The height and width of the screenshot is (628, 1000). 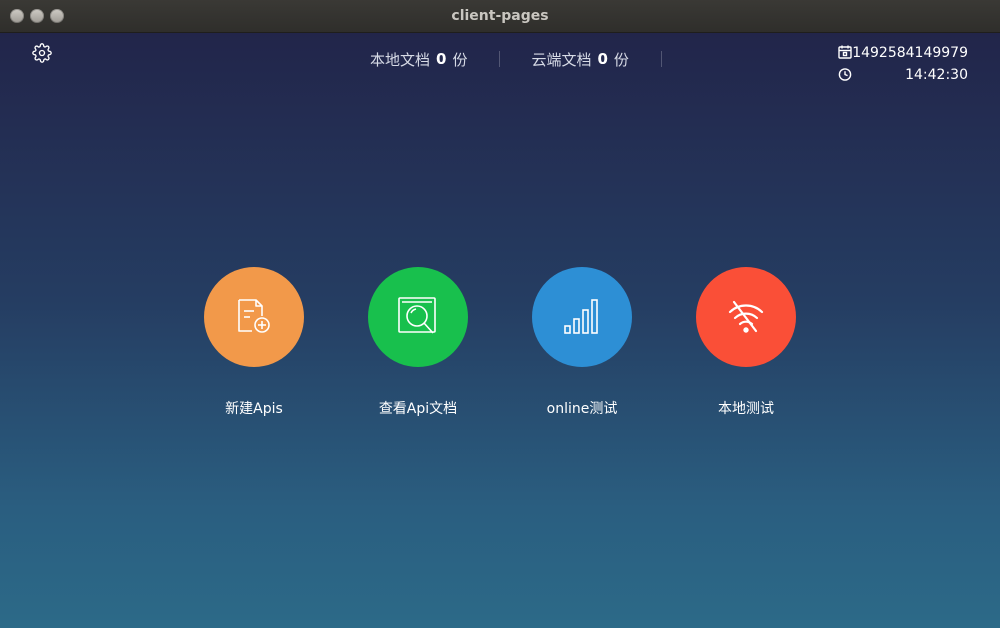 What do you see at coordinates (903, 77) in the screenshot?
I see `time-row: 14:42:30` at bounding box center [903, 77].